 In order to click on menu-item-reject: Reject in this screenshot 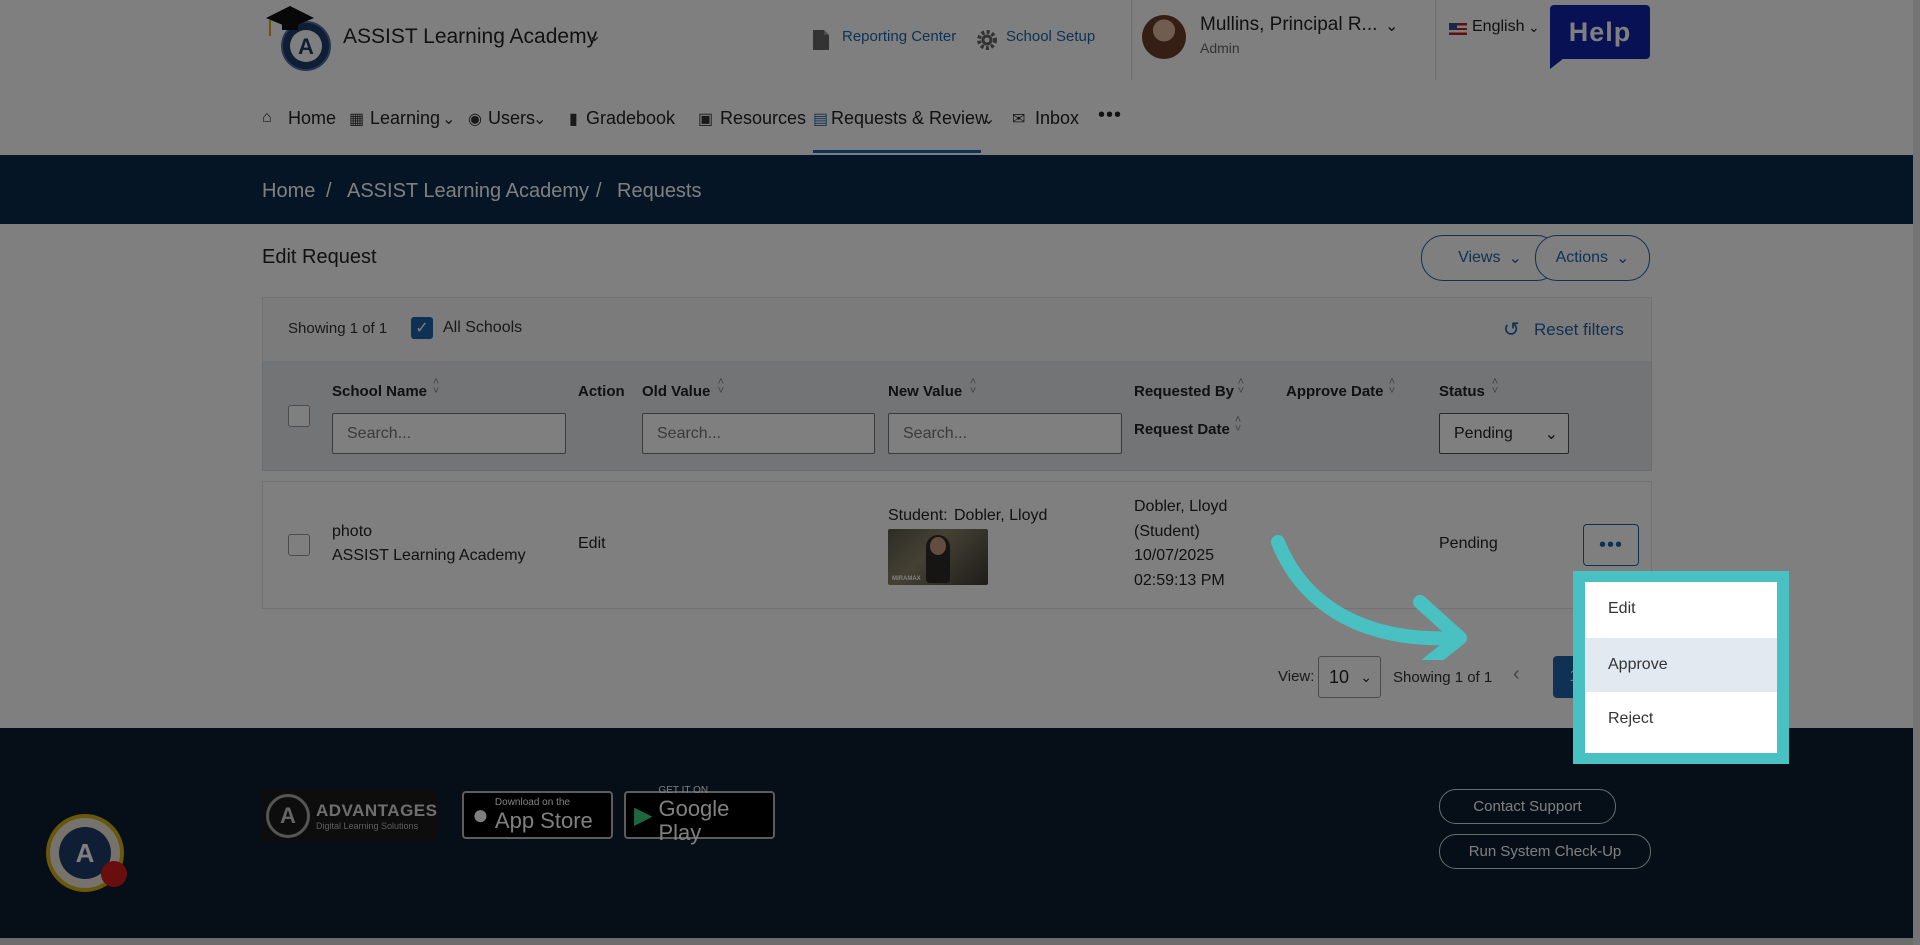, I will do `click(1681, 719)`.